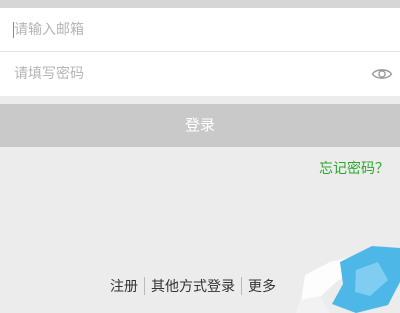  Describe the element at coordinates (124, 286) in the screenshot. I see `register-link: 注册` at that location.